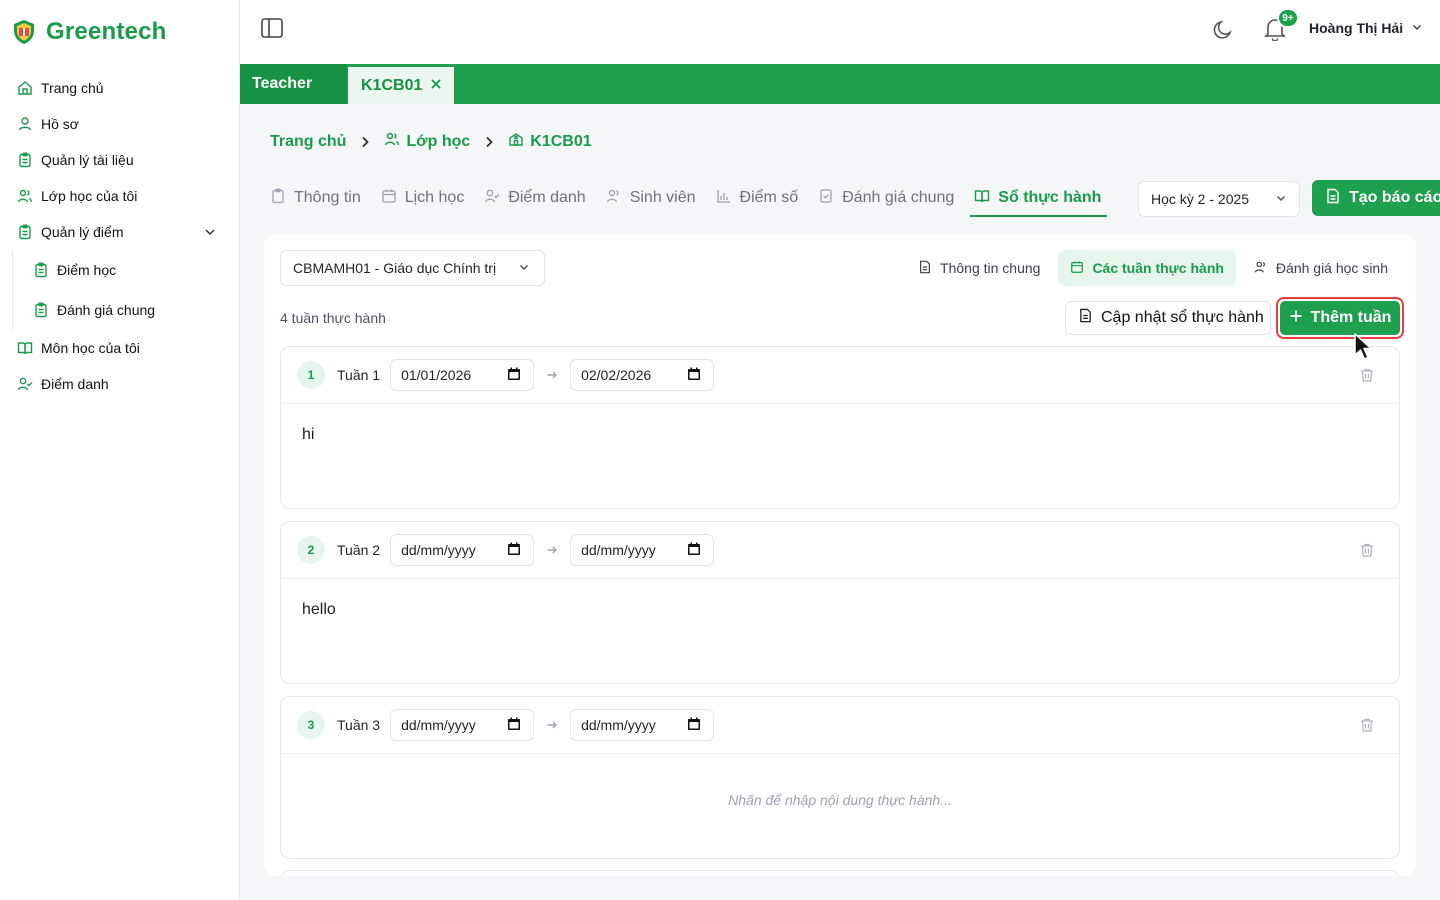  Describe the element at coordinates (126, 270) in the screenshot. I see `sidebar-item-scores: Điểm học` at that location.